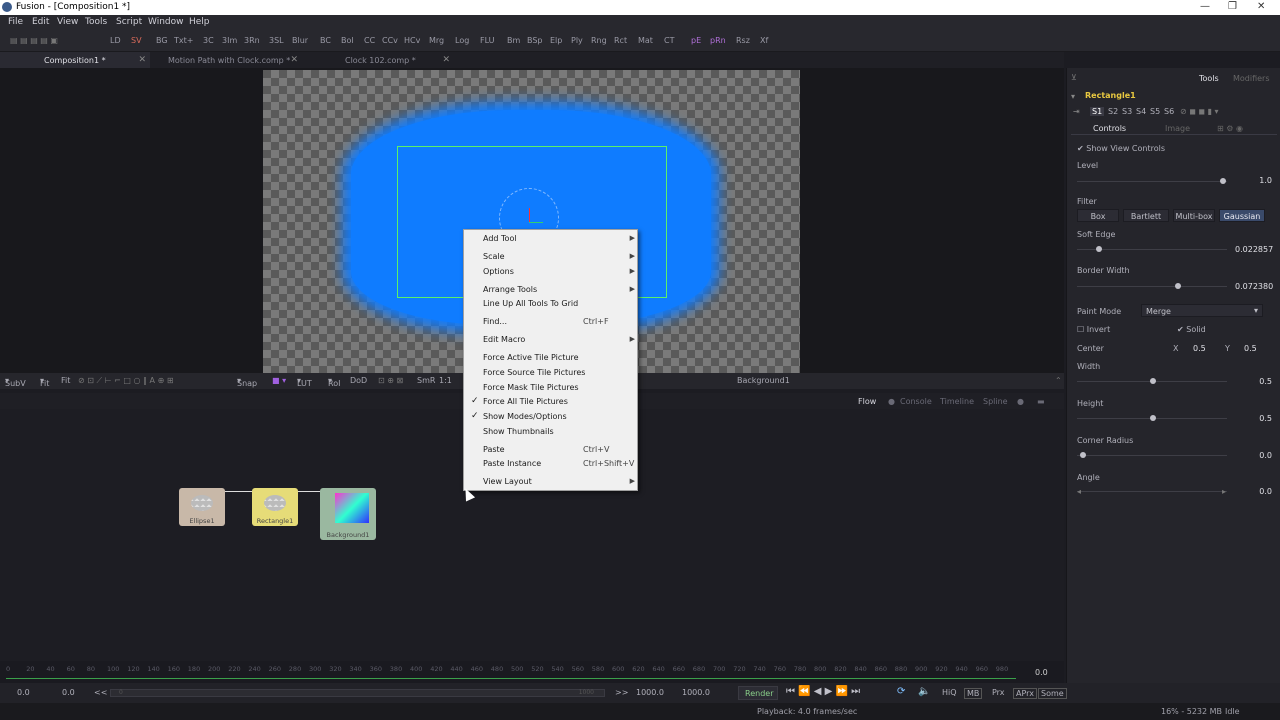 This screenshot has height=720, width=1280. I want to click on expand-arrow-icon: ▾, so click(1073, 96).